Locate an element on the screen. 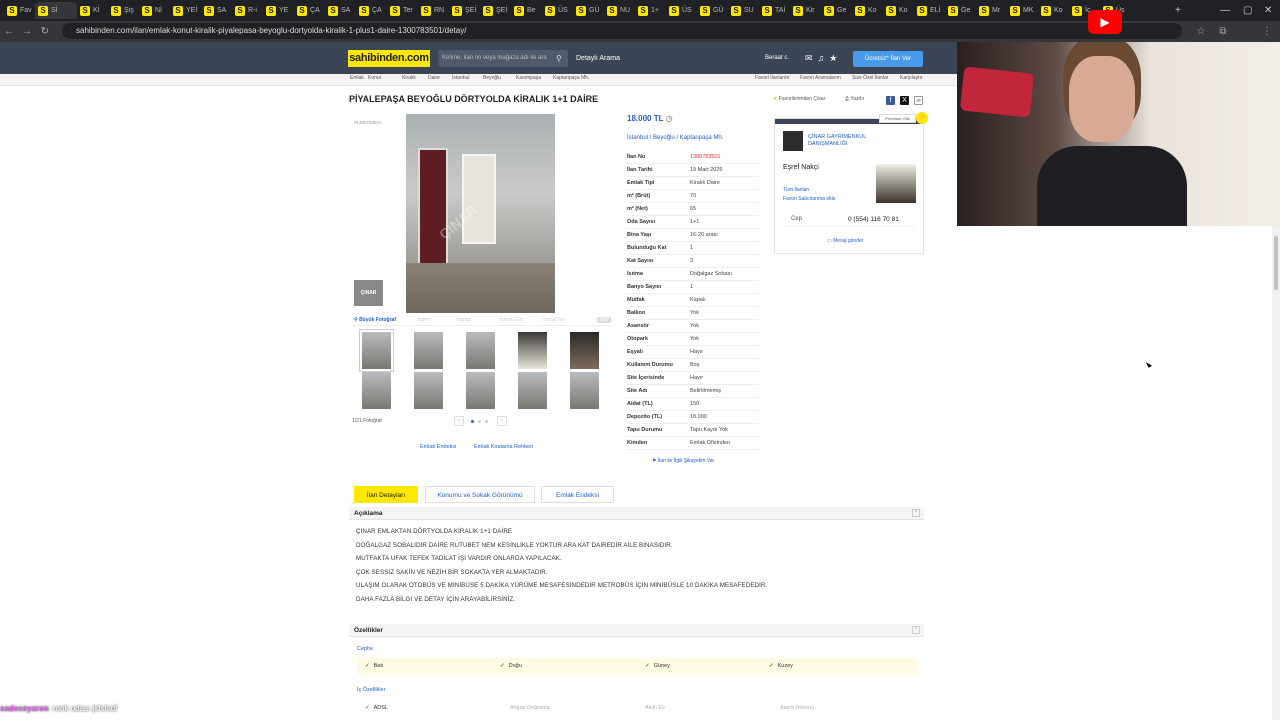 The width and height of the screenshot is (1280, 720). browser-tab: S Ter is located at coordinates (402, 10).